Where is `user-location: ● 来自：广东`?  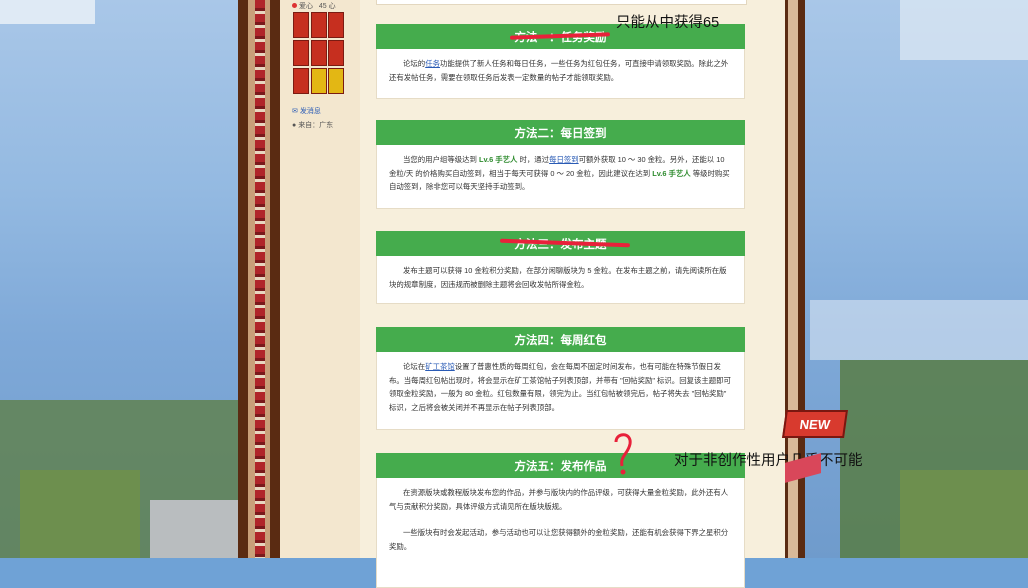 user-location: ● 来自：广东 is located at coordinates (312, 125).